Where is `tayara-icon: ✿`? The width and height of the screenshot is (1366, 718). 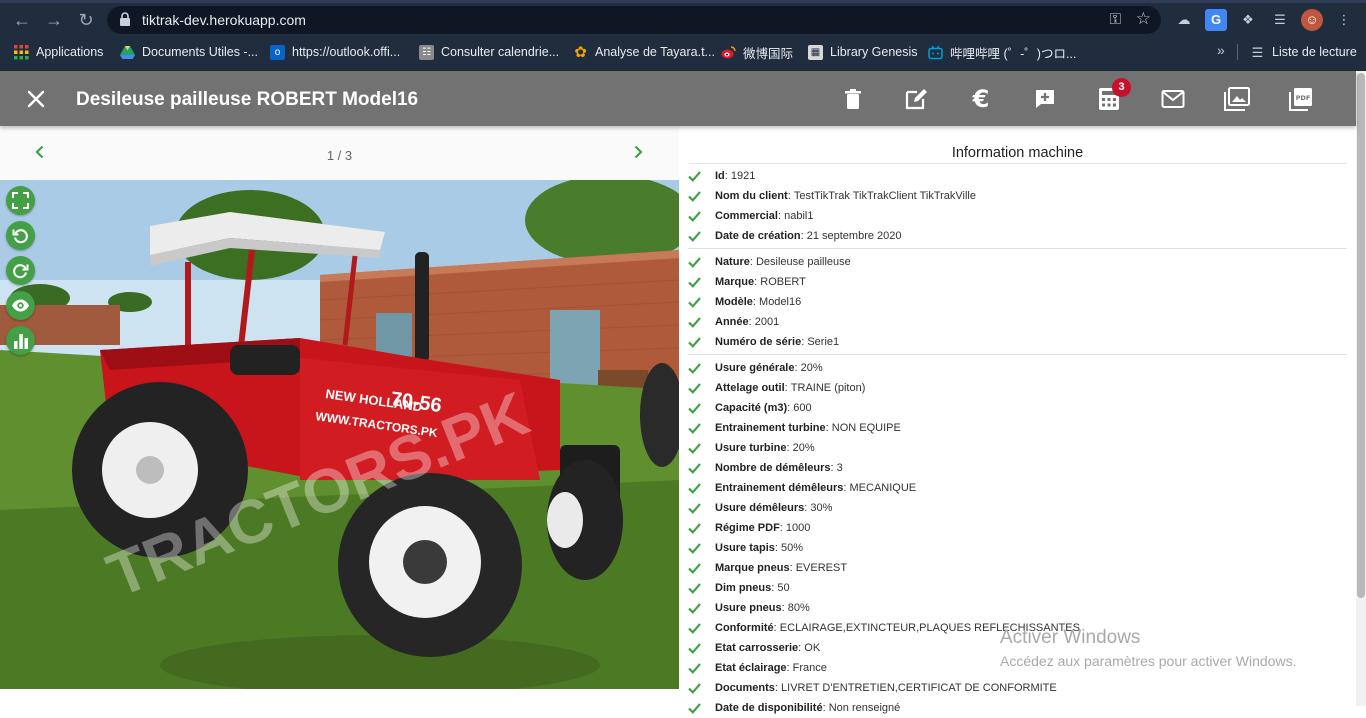 tayara-icon: ✿ is located at coordinates (580, 52).